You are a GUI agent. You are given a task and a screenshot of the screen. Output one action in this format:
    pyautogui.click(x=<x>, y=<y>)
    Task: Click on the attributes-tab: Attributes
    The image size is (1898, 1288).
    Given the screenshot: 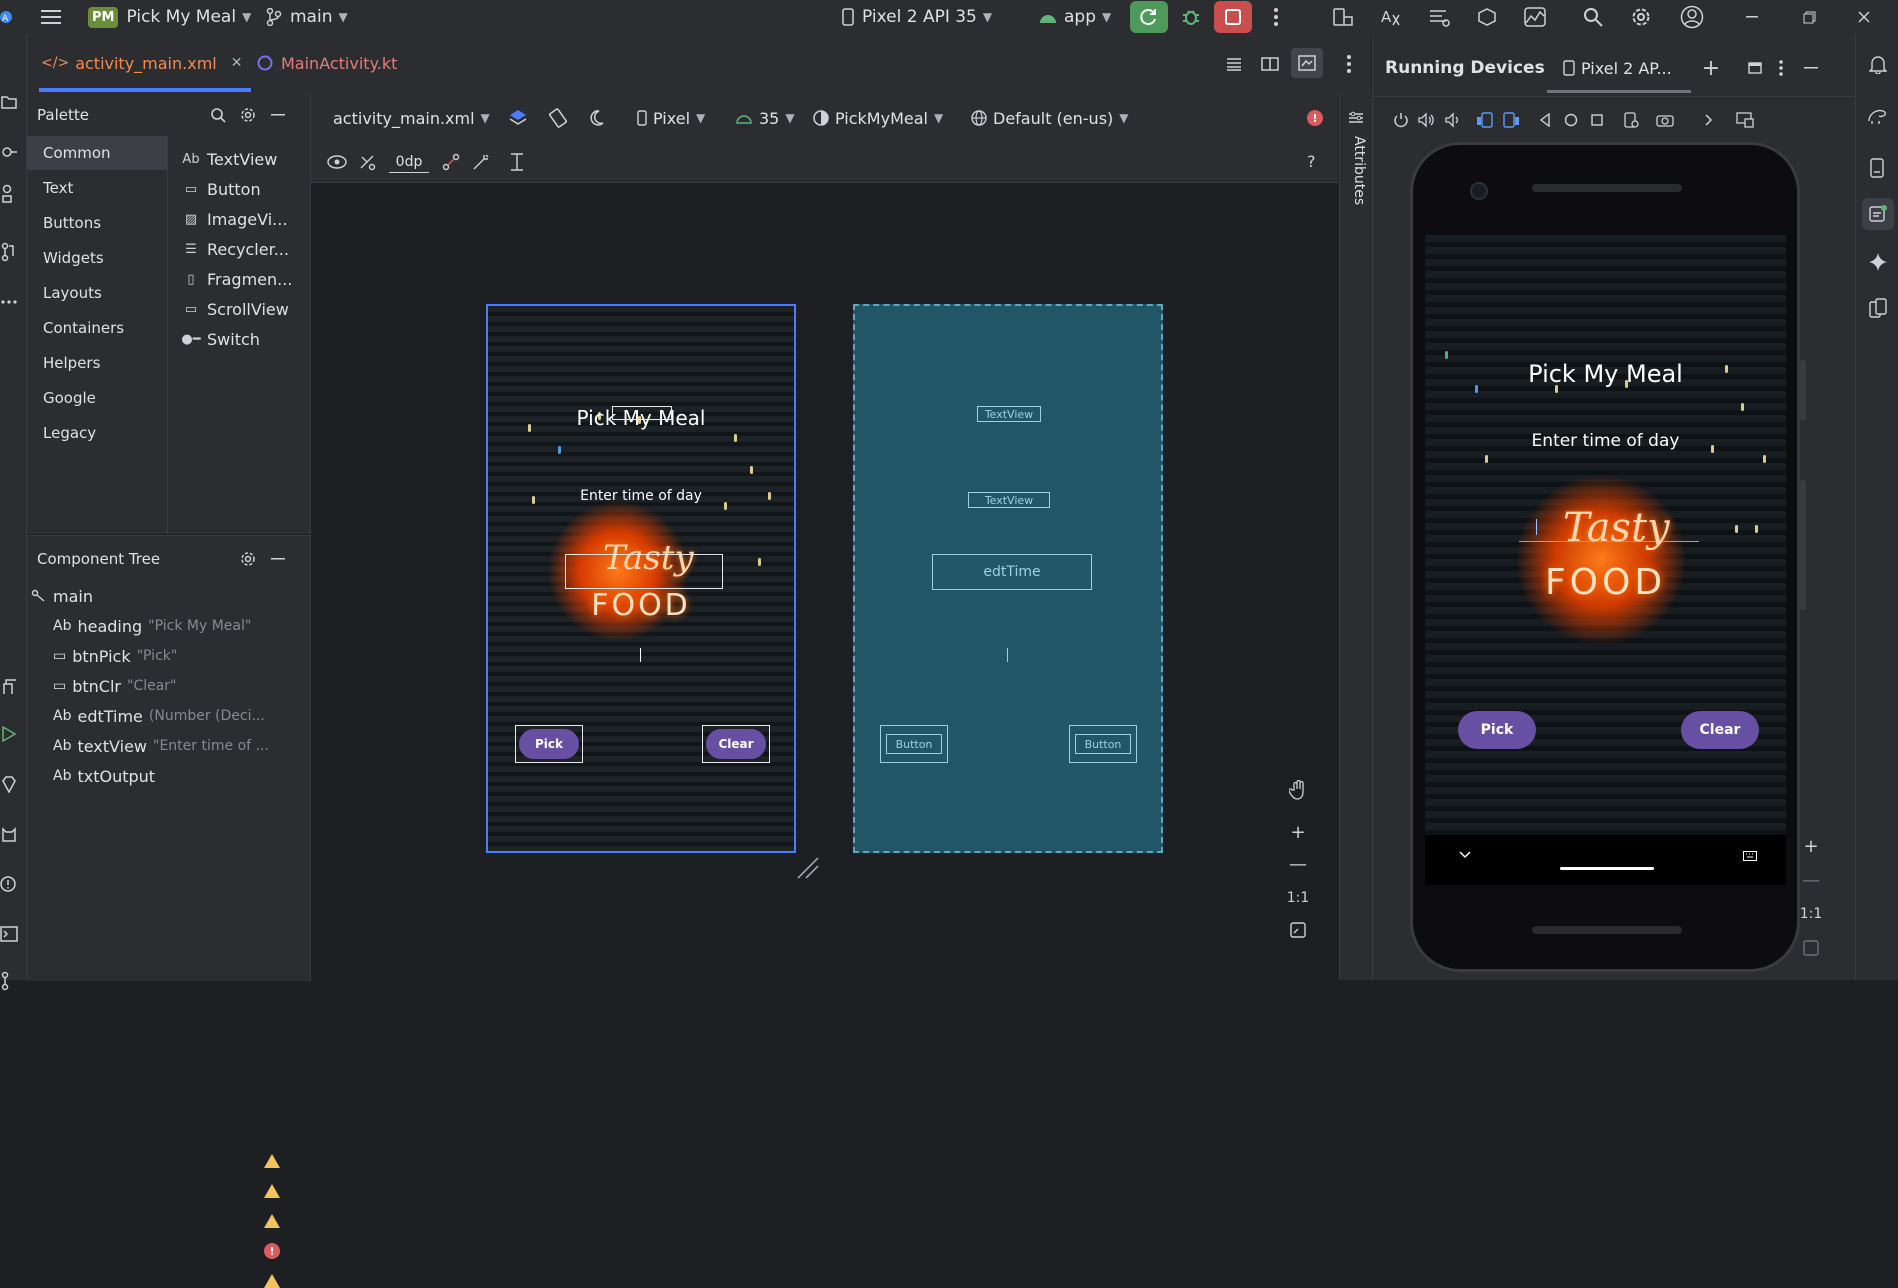 What is the action you would take?
    pyautogui.click(x=1355, y=196)
    